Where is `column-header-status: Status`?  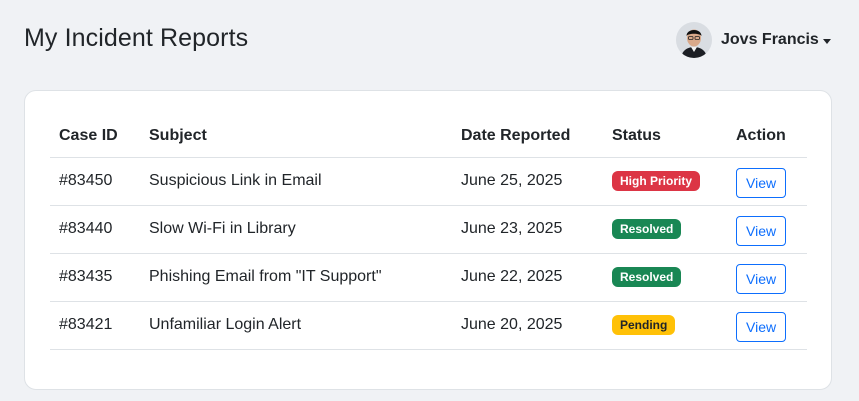
column-header-status: Status is located at coordinates (665, 136).